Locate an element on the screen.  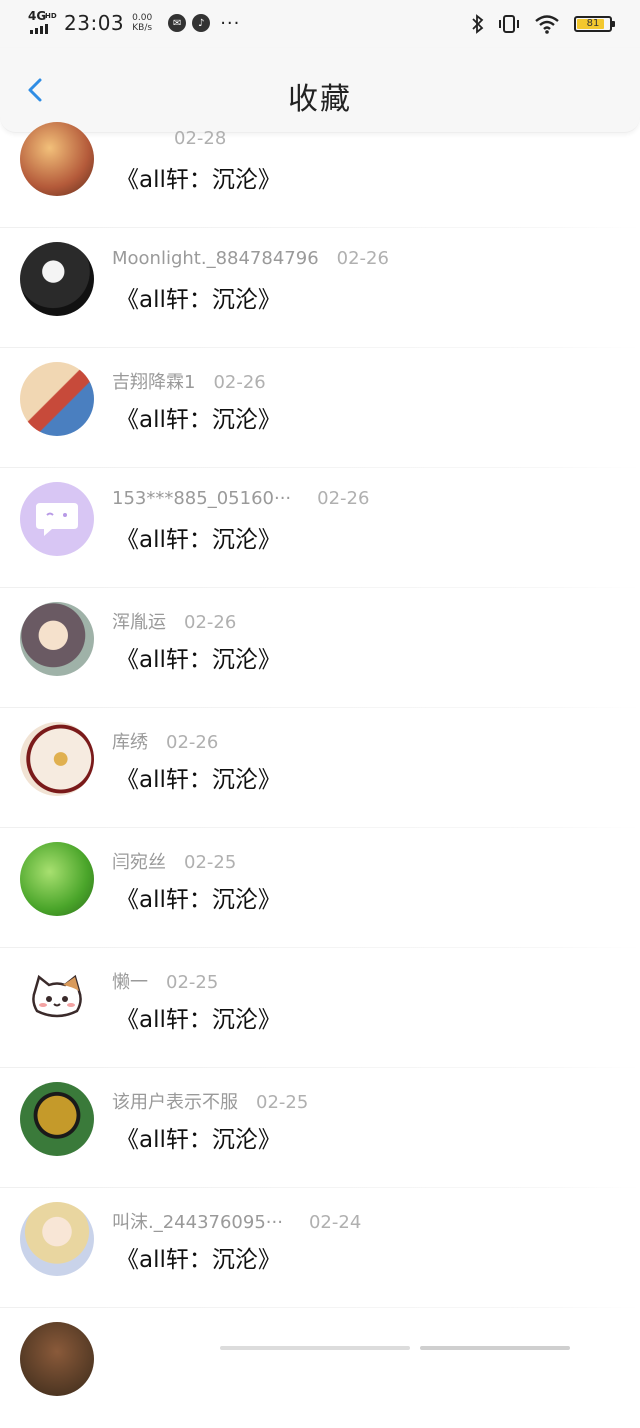
user-name: 153***885_05160··· is located at coordinates (202, 498).